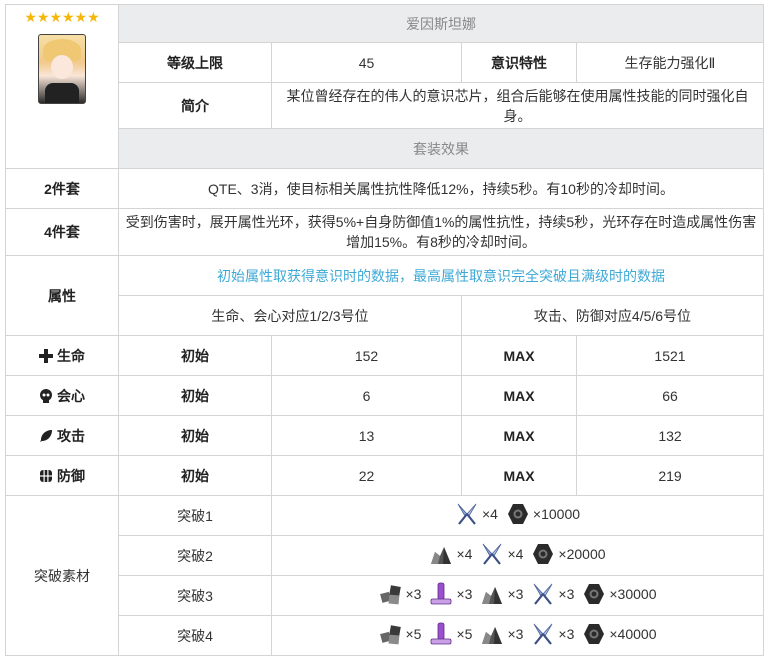 This screenshot has height=662, width=769. I want to click on slots-right: 攻击、防御对应4/5/6号位, so click(612, 315).